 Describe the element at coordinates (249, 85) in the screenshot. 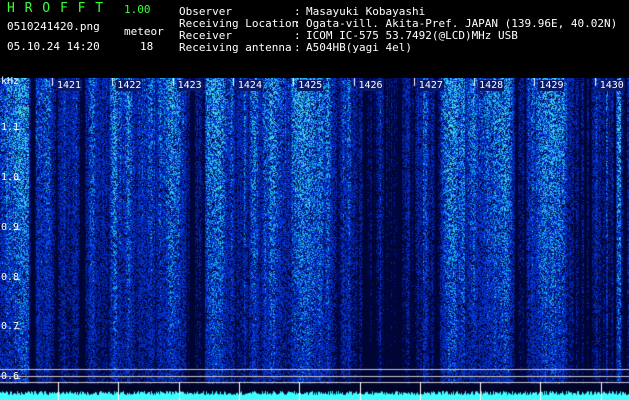

I see `x-tick-label: 1424` at that location.